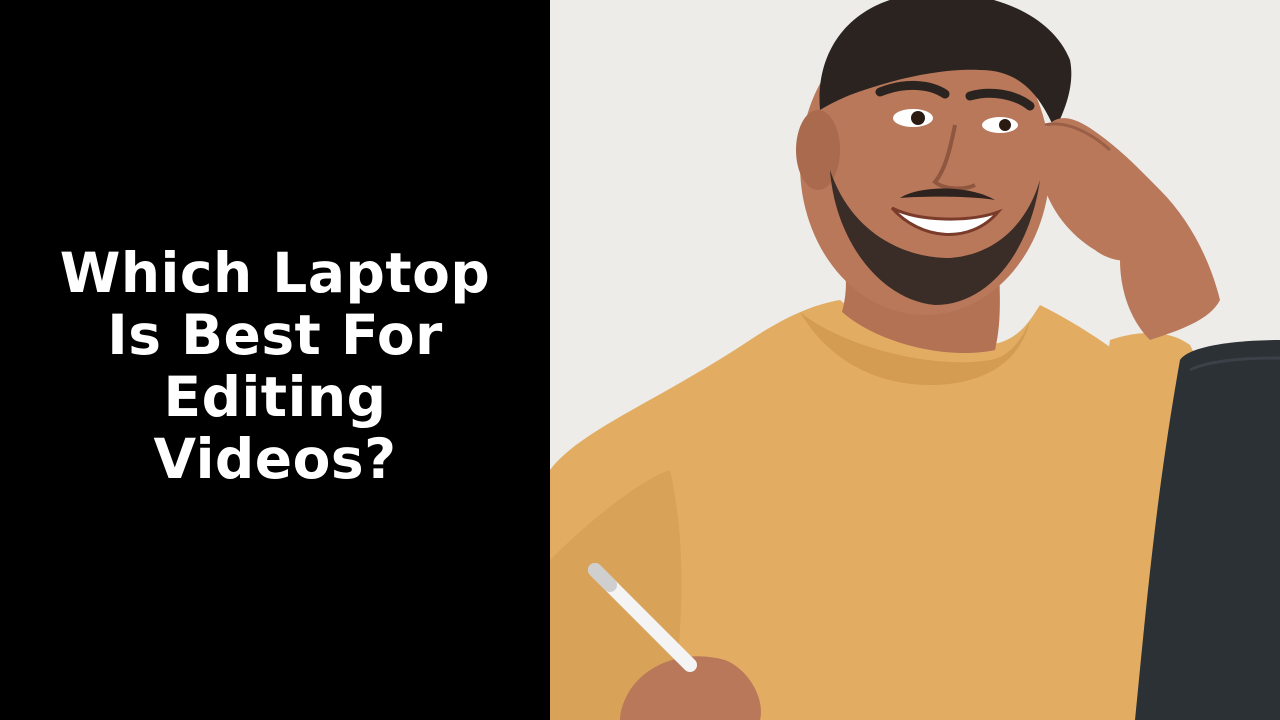 This screenshot has height=720, width=1280. What do you see at coordinates (275, 459) in the screenshot?
I see `headline-line-4: Videos?` at bounding box center [275, 459].